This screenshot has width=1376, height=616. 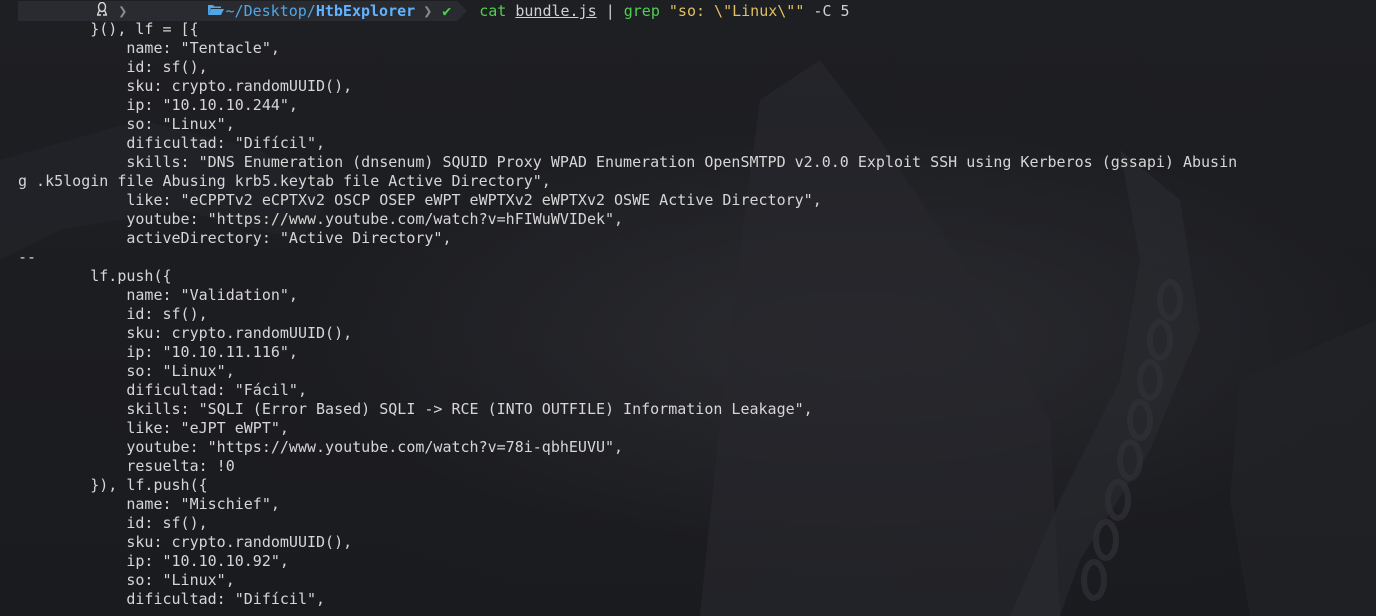 What do you see at coordinates (831, 11) in the screenshot?
I see `command-flags: -C 5` at bounding box center [831, 11].